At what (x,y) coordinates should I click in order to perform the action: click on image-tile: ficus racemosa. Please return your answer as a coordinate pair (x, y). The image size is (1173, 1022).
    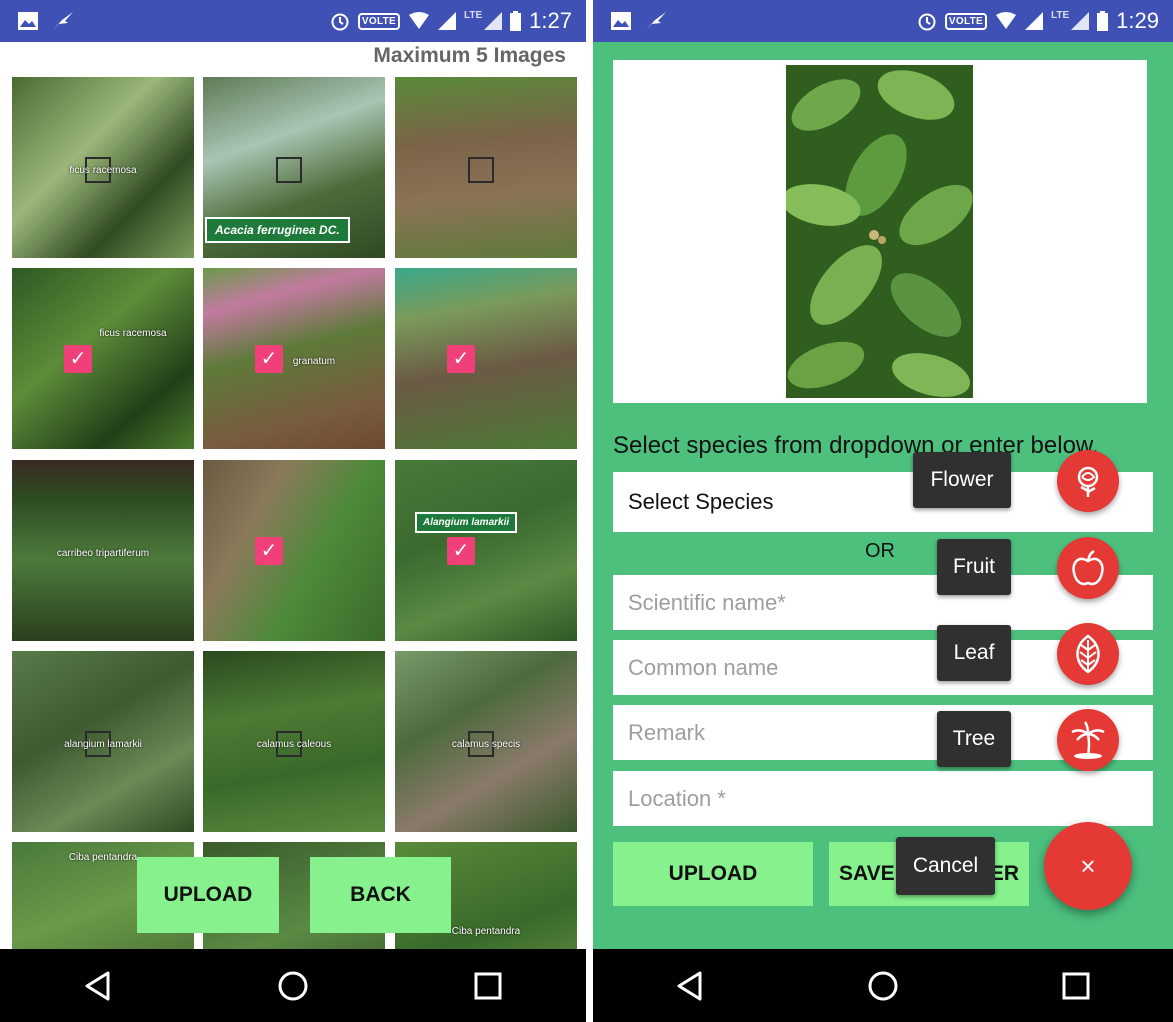
    Looking at the image, I should click on (103, 167).